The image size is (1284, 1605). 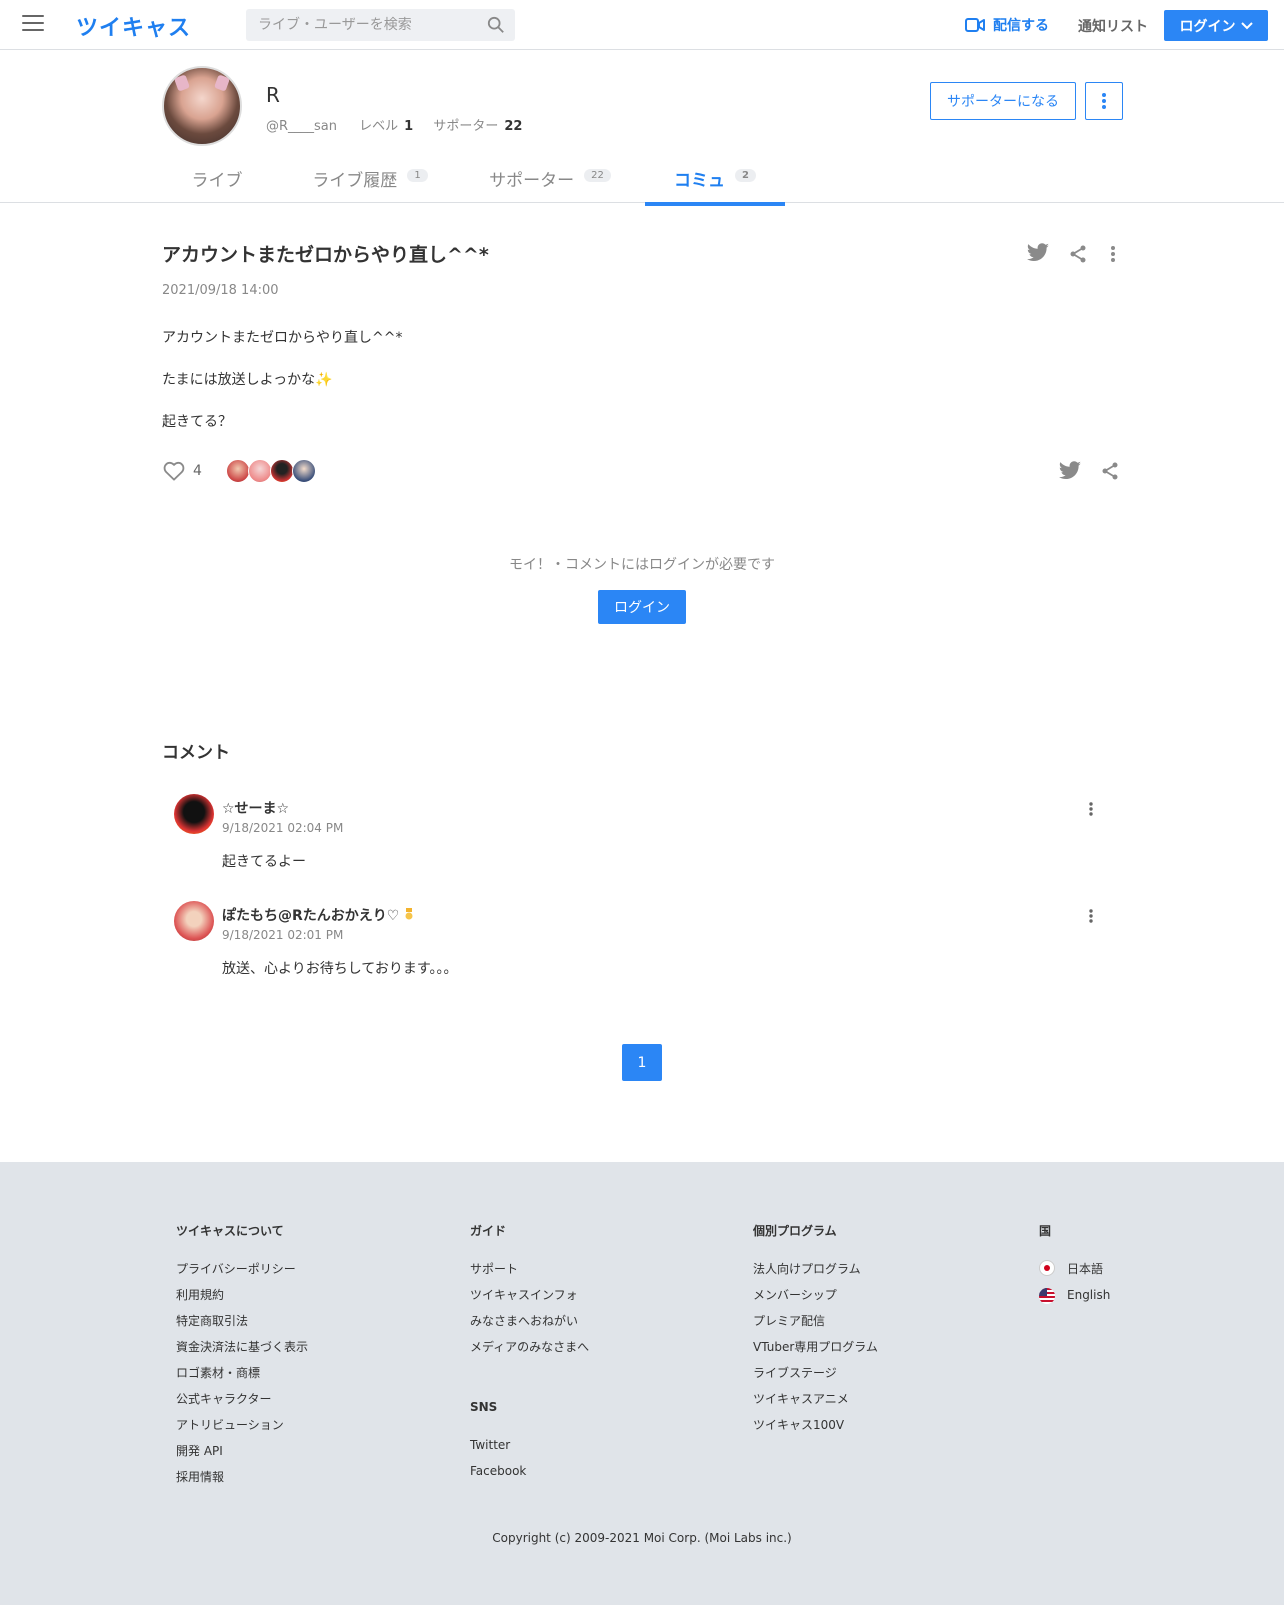 I want to click on video-camera-icon, so click(x=975, y=25).